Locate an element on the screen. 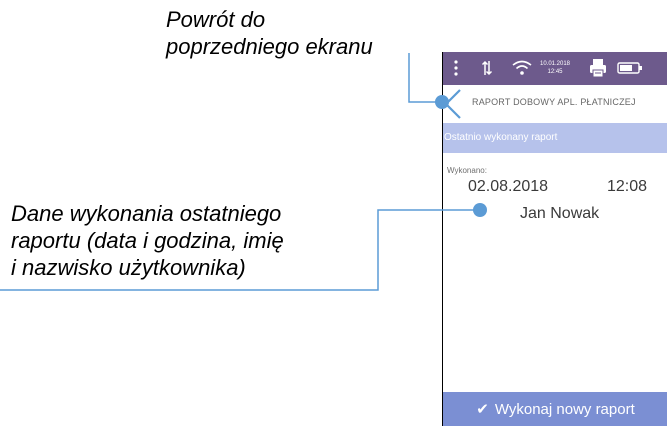  report-date: 02.08.2018 is located at coordinates (508, 186).